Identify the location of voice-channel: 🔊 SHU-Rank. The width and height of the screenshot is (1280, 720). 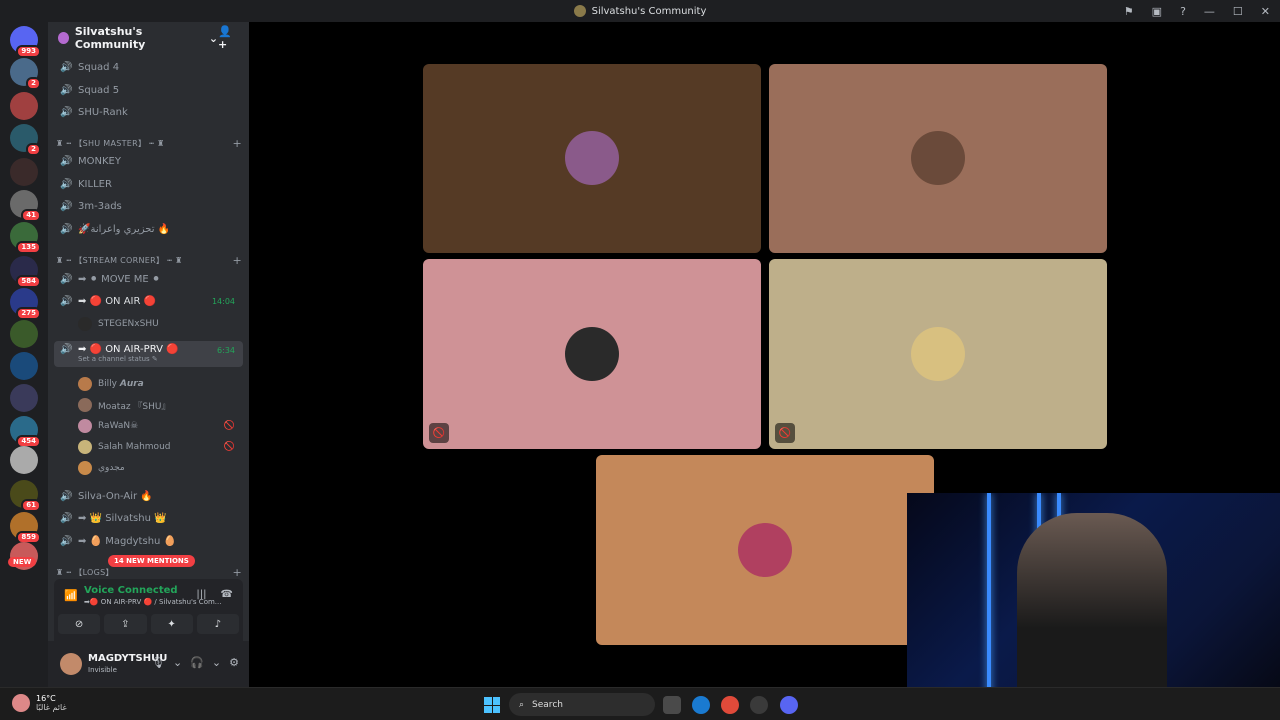
(148, 112).